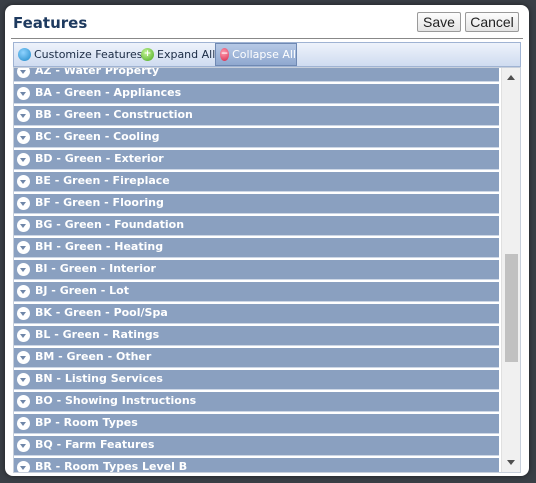 This screenshot has width=536, height=483. What do you see at coordinates (93, 356) in the screenshot?
I see `feature-group-label: BM - Green - Other` at bounding box center [93, 356].